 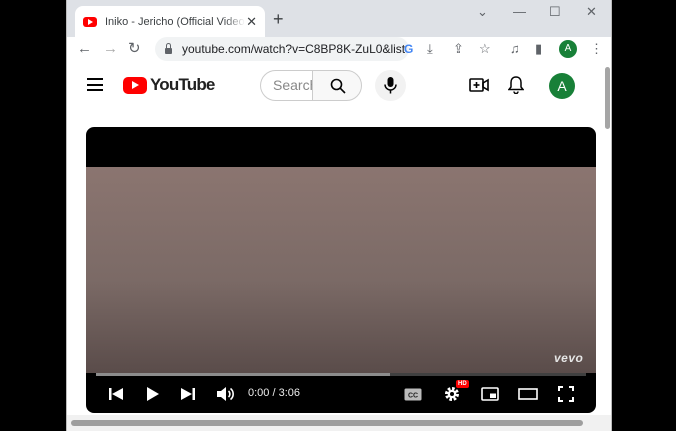 I want to click on vevo-watermark: vevo, so click(x=569, y=358).